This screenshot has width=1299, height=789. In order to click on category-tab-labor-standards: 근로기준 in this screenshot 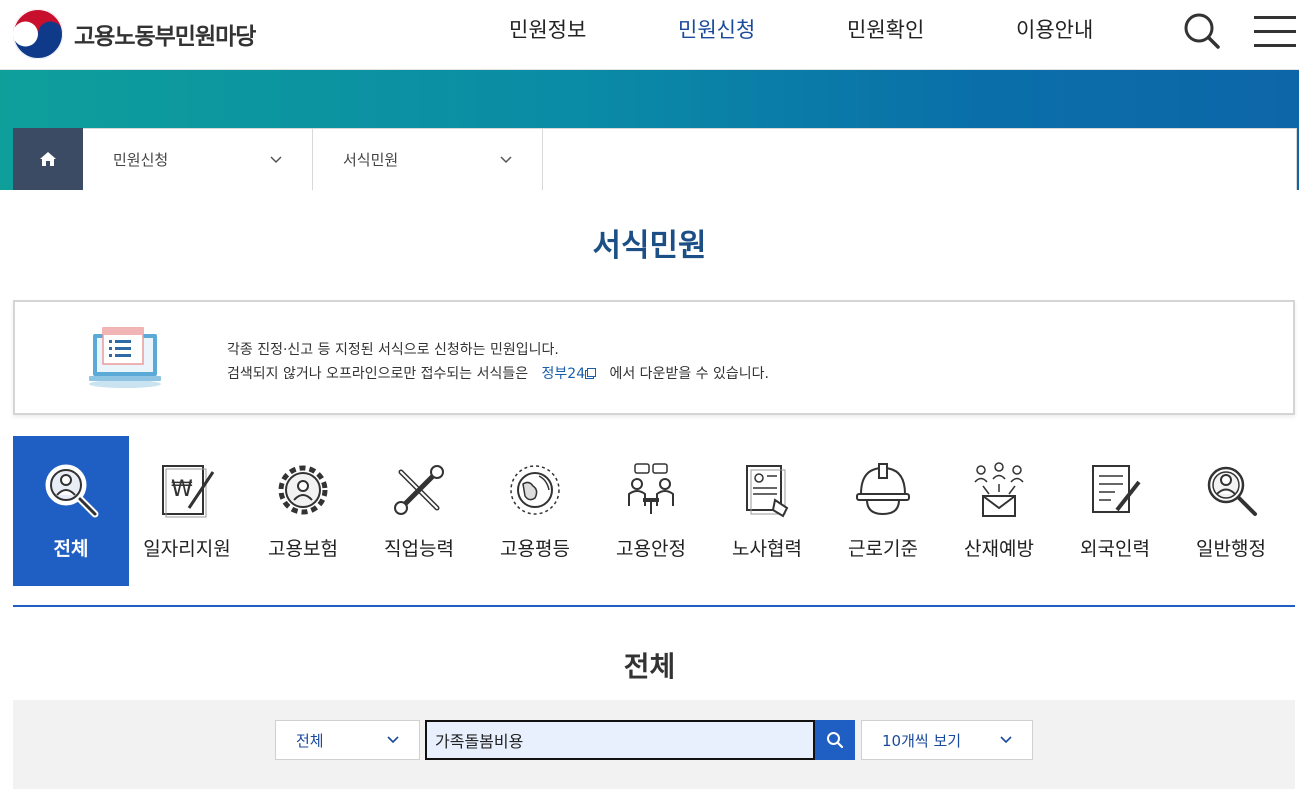, I will do `click(883, 511)`.